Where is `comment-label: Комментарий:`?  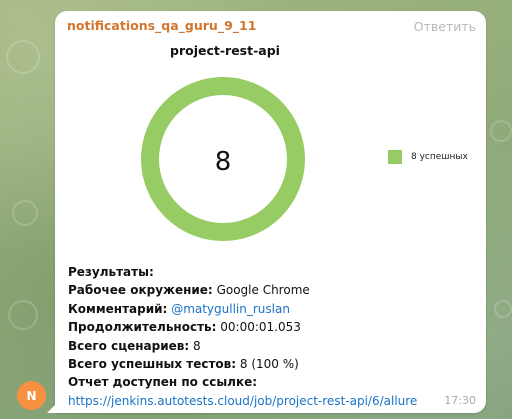 comment-label: Комментарий: is located at coordinates (118, 308).